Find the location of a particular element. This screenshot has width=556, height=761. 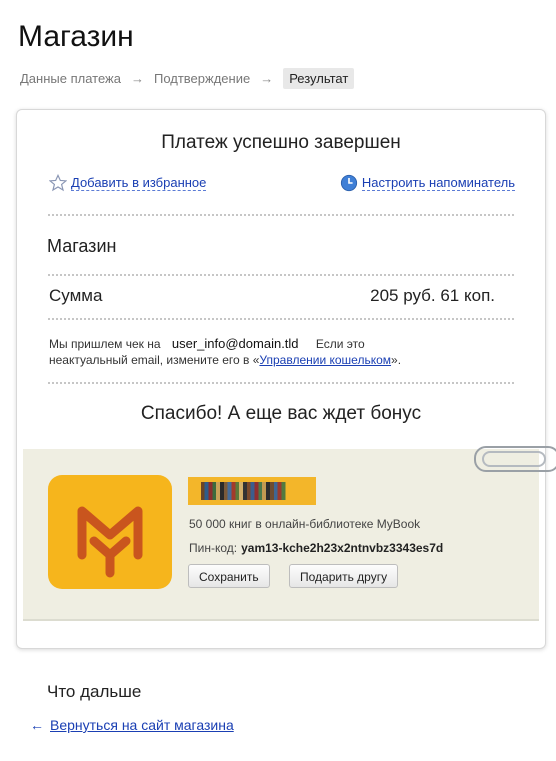

add-favorite-link: Добавить в избранное is located at coordinates (139, 183).